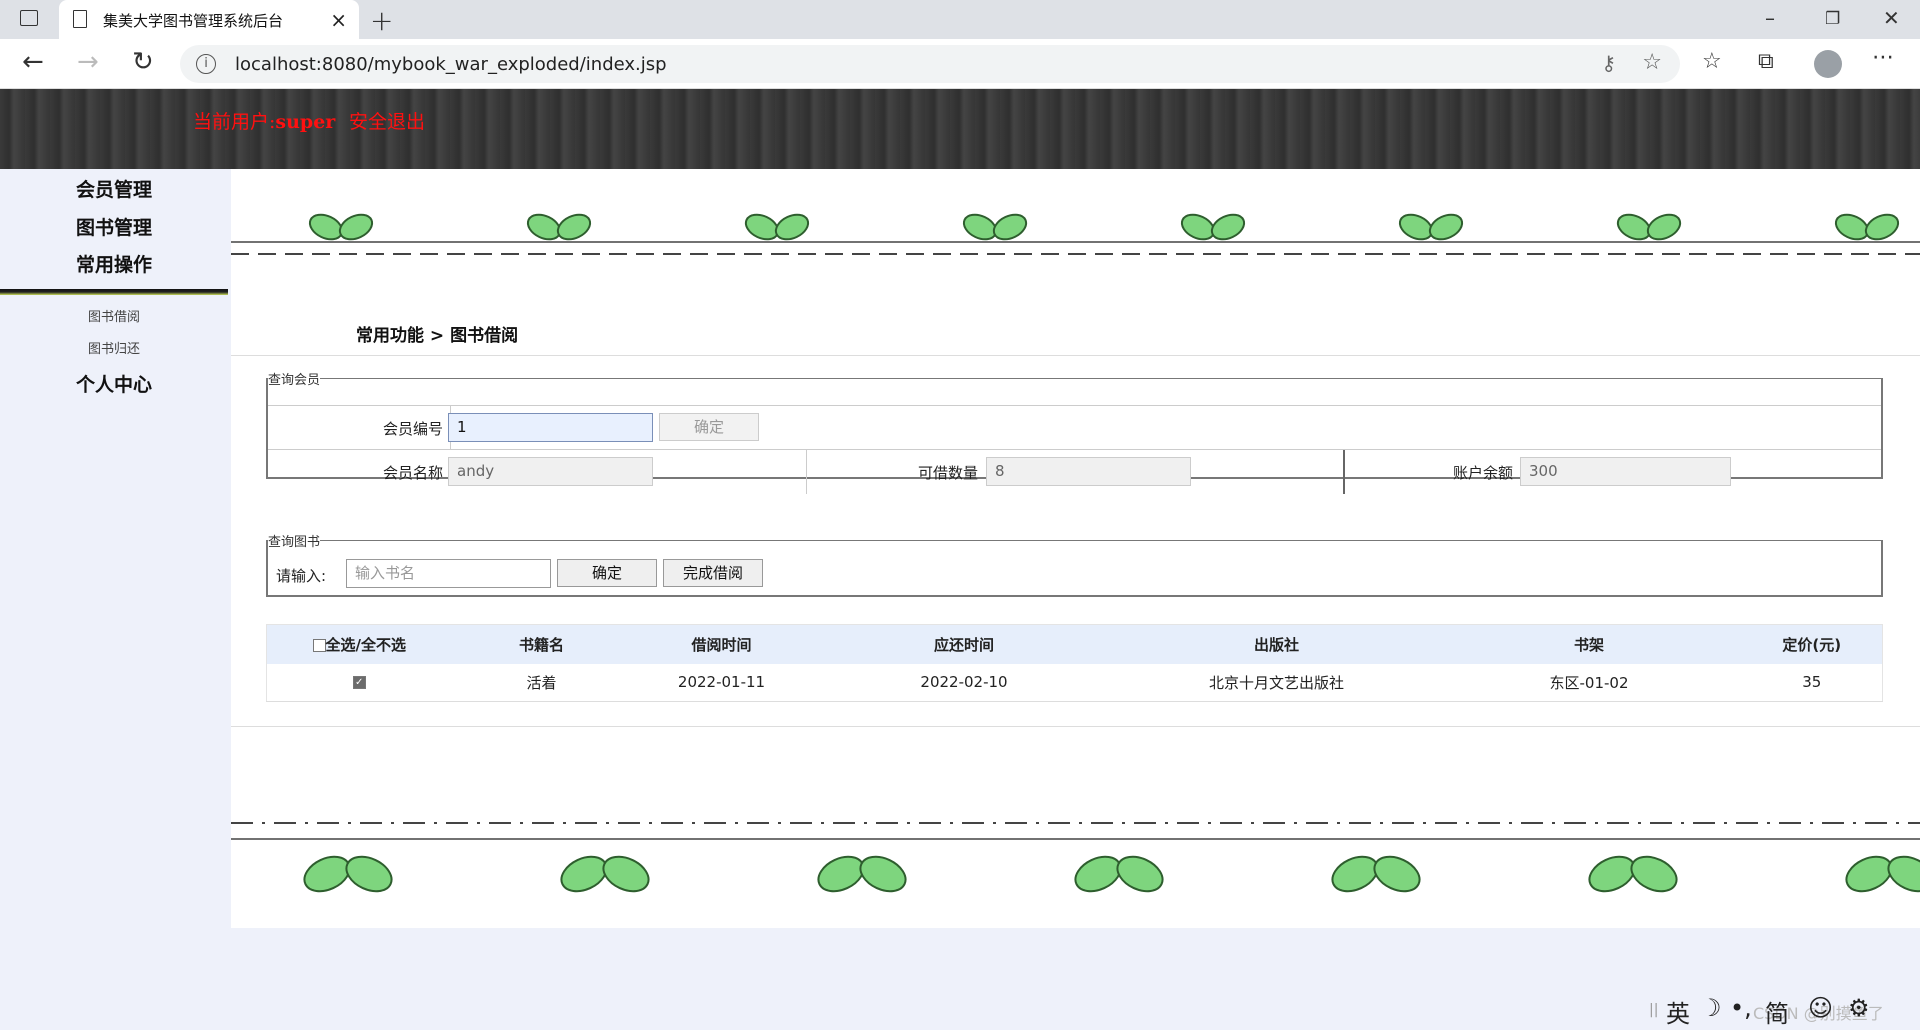 Image resolution: width=1920 pixels, height=1030 pixels. Describe the element at coordinates (114, 188) in the screenshot. I see `menu-member: 会员管理` at that location.